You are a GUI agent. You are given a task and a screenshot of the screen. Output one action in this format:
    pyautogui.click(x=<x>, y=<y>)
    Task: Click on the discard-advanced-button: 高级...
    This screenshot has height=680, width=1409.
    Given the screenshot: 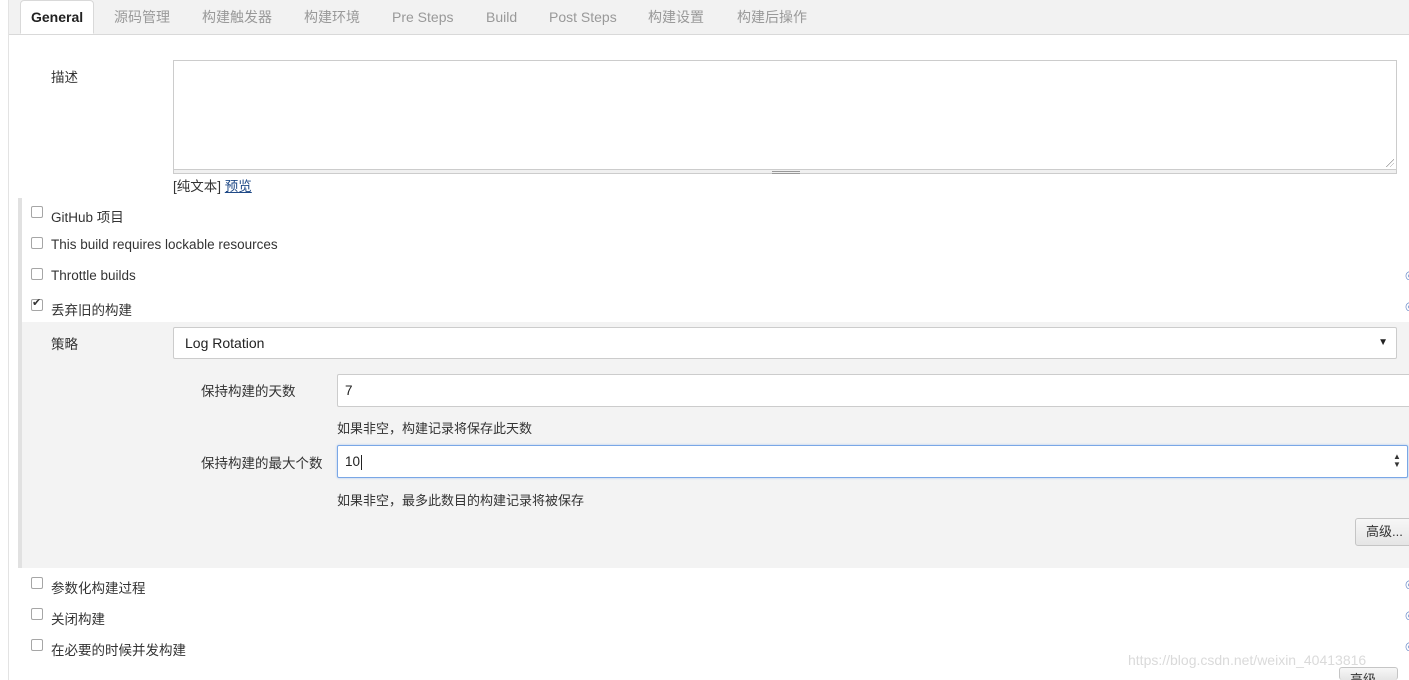 What is the action you would take?
    pyautogui.click(x=1382, y=532)
    